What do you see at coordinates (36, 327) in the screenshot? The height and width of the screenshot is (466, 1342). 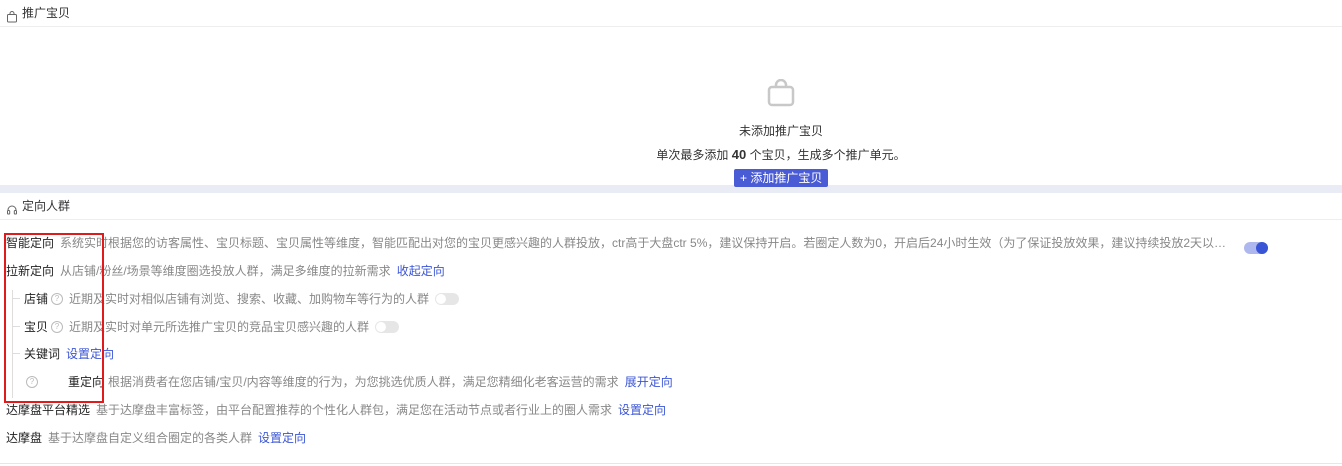 I see `item-targeting-label: 宝贝` at bounding box center [36, 327].